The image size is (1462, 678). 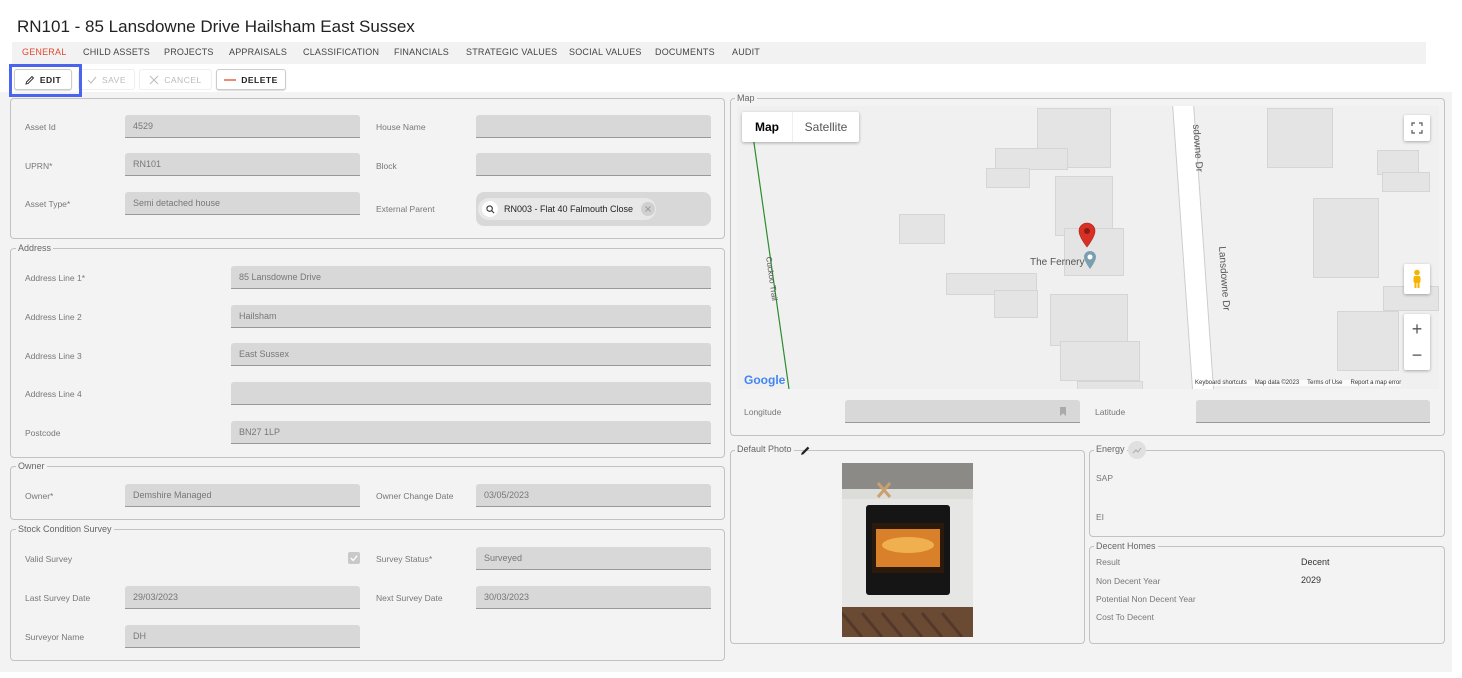 What do you see at coordinates (259, 79) in the screenshot?
I see `delete-button-label: DELETE` at bounding box center [259, 79].